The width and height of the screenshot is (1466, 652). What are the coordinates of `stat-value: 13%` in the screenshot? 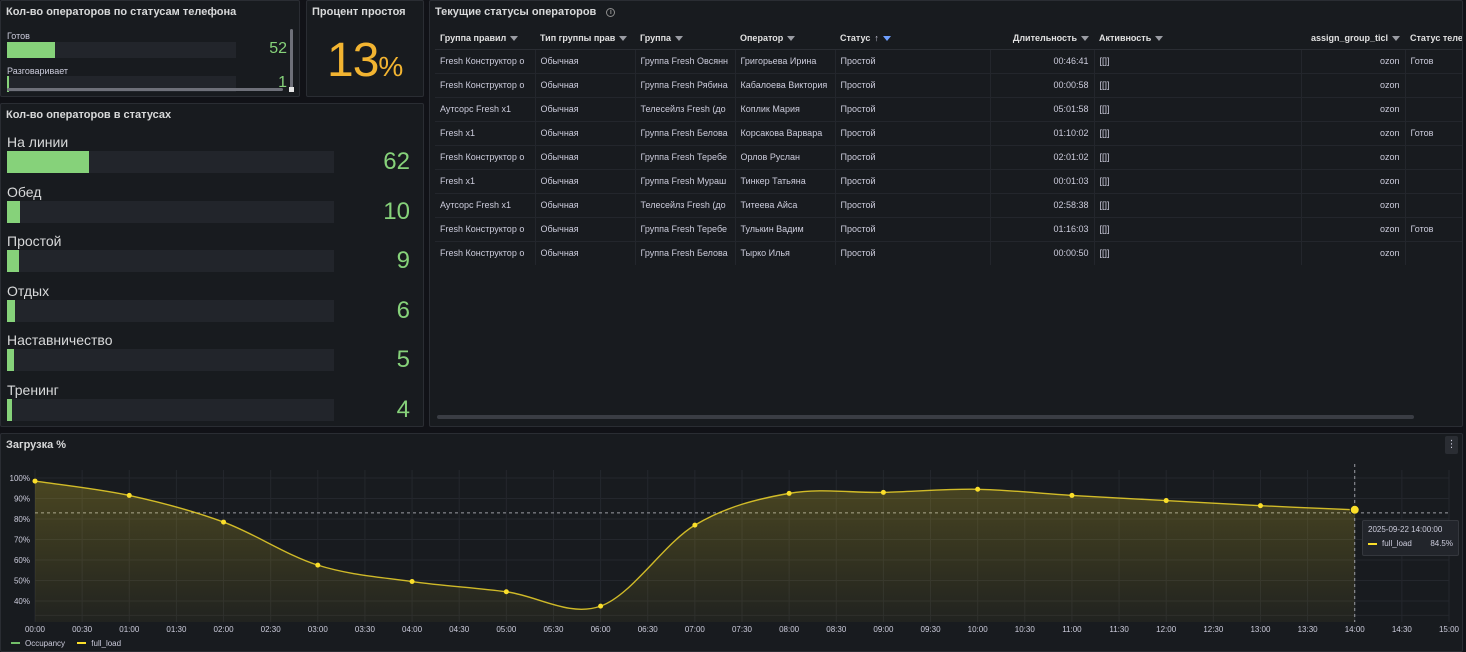 It's located at (365, 63).